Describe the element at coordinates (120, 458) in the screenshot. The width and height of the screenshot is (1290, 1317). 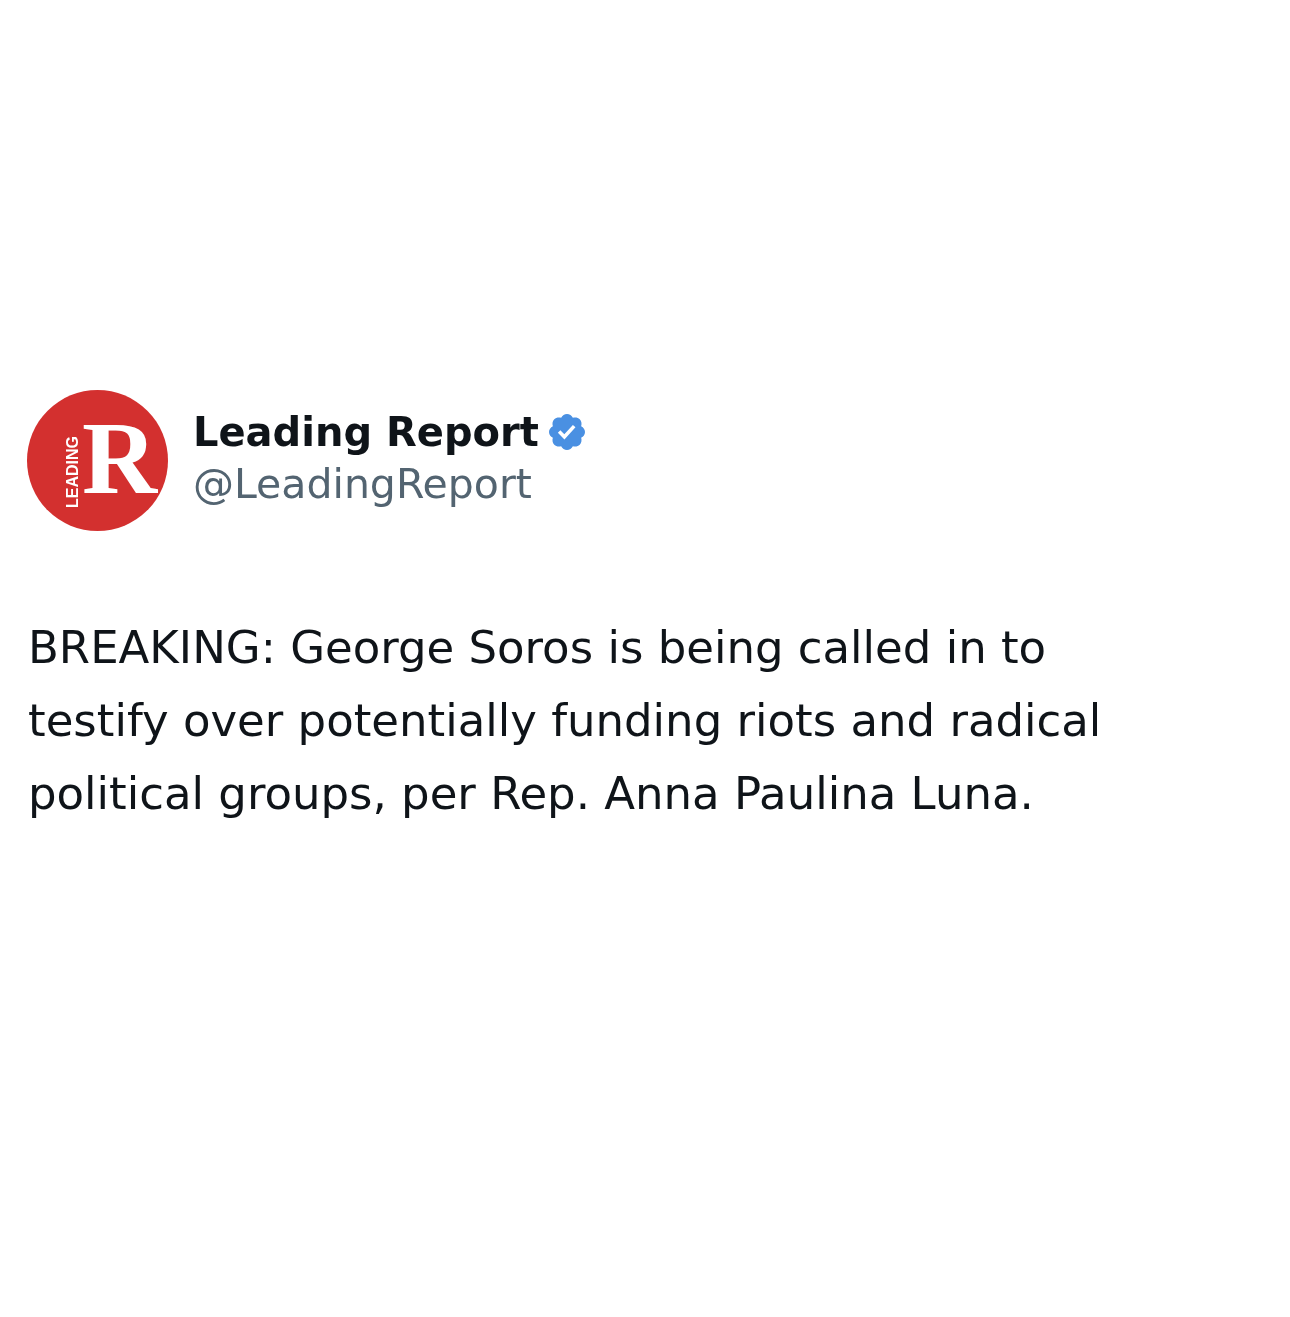
I see `logo-letter: R` at that location.